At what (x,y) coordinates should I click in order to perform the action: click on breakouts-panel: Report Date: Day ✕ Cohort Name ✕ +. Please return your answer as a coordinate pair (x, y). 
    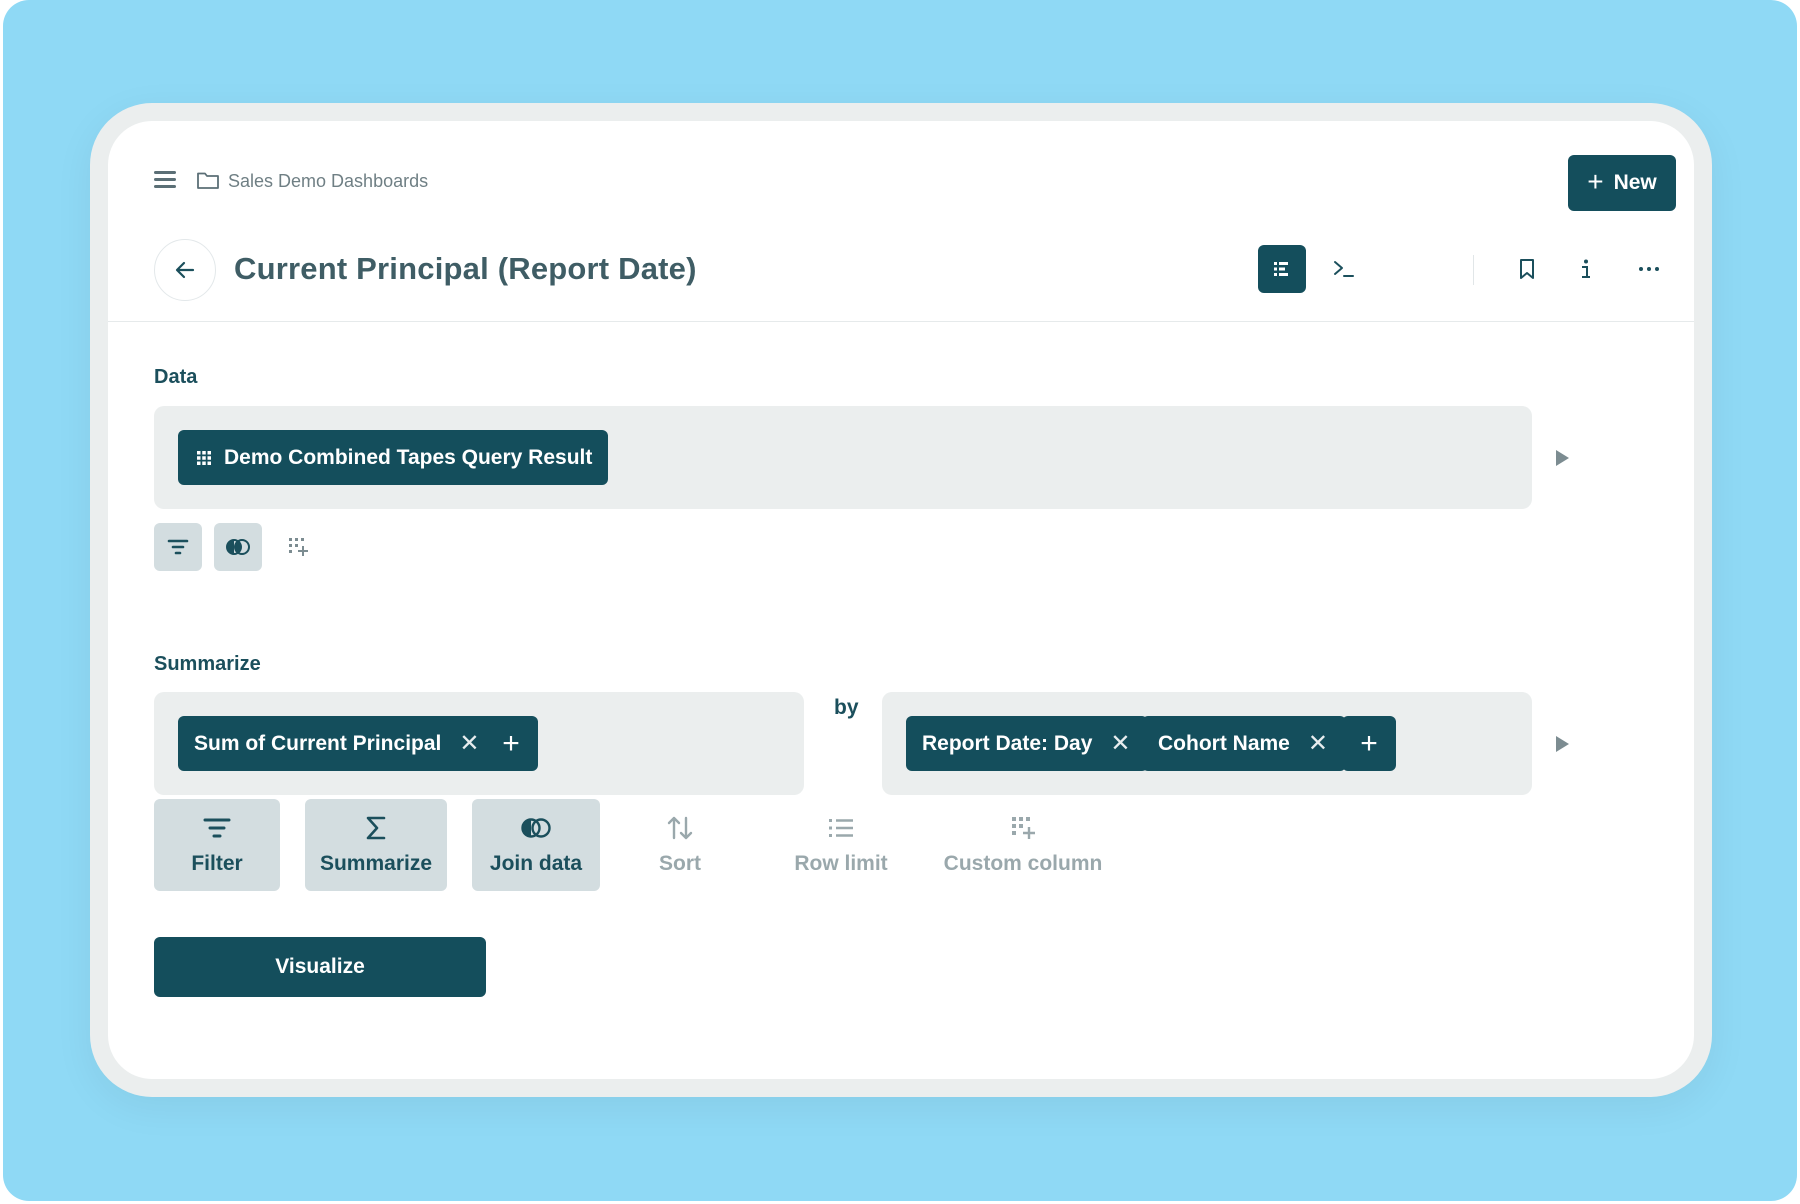
    Looking at the image, I should click on (1207, 743).